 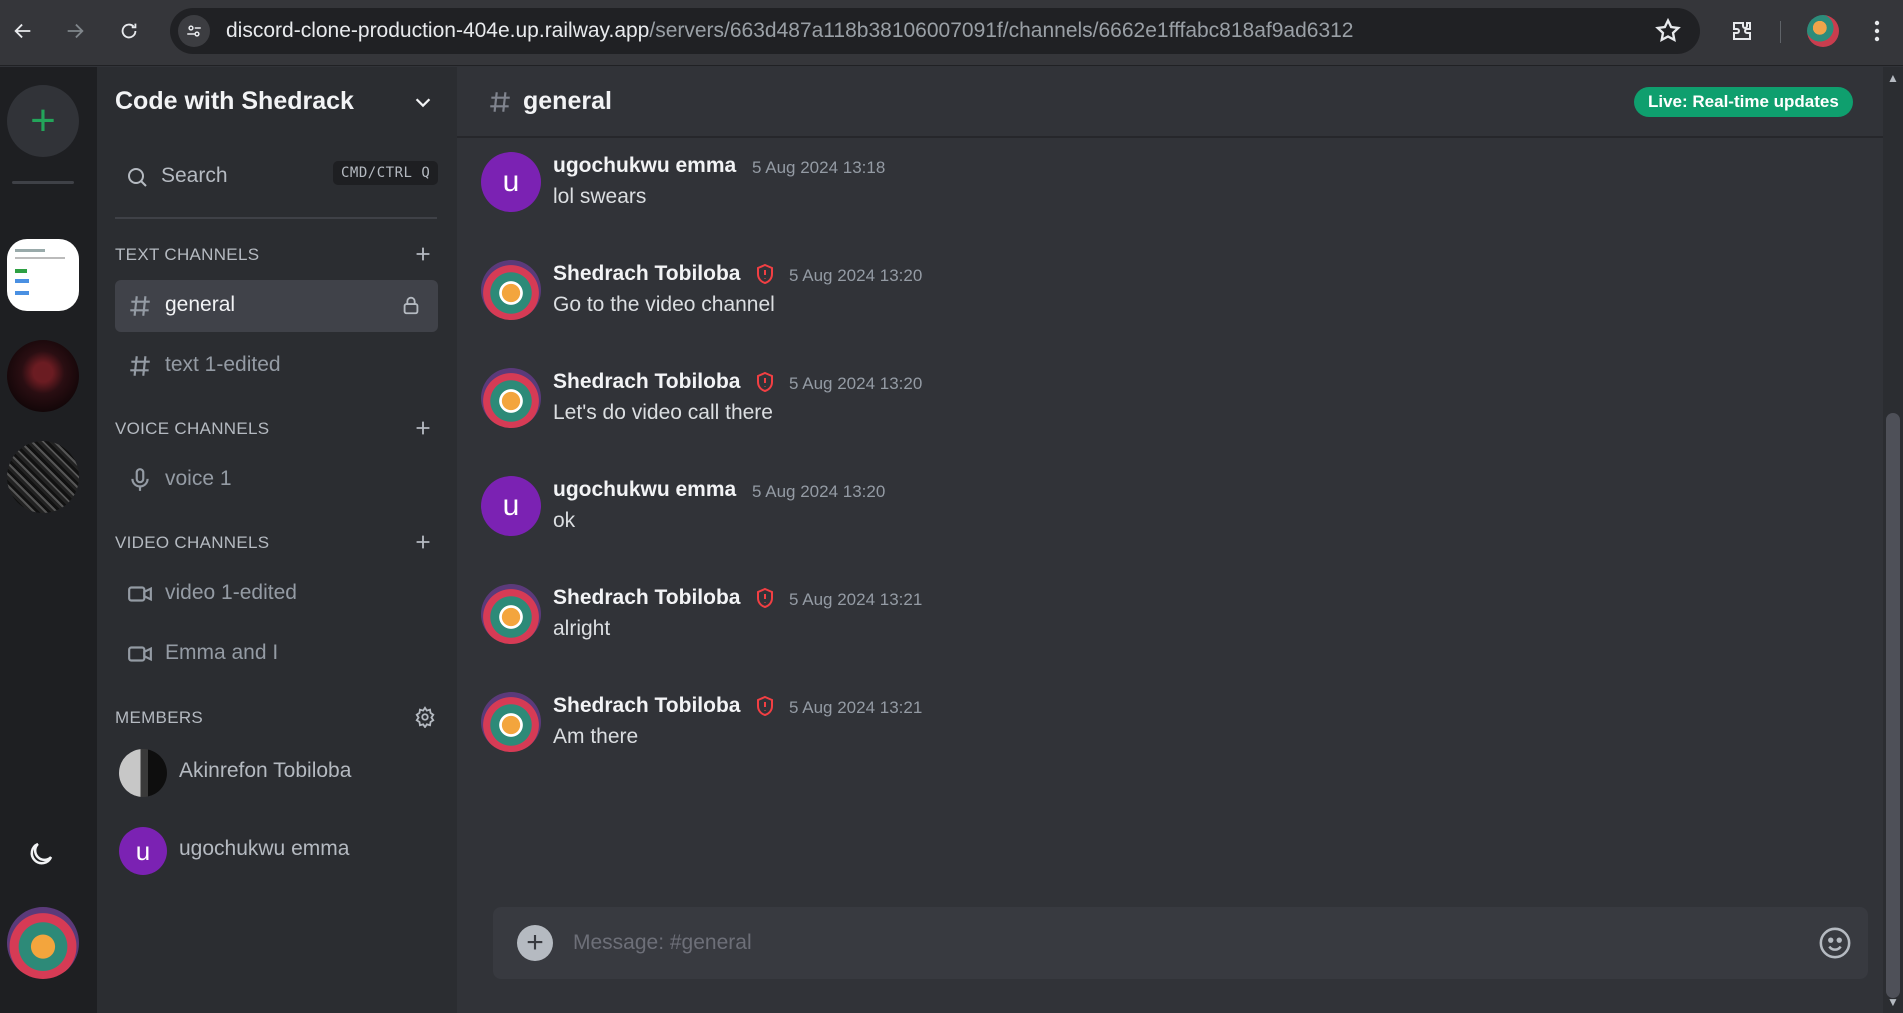 I want to click on scroll-down-arrow-icon: ▼, so click(x=1893, y=1002).